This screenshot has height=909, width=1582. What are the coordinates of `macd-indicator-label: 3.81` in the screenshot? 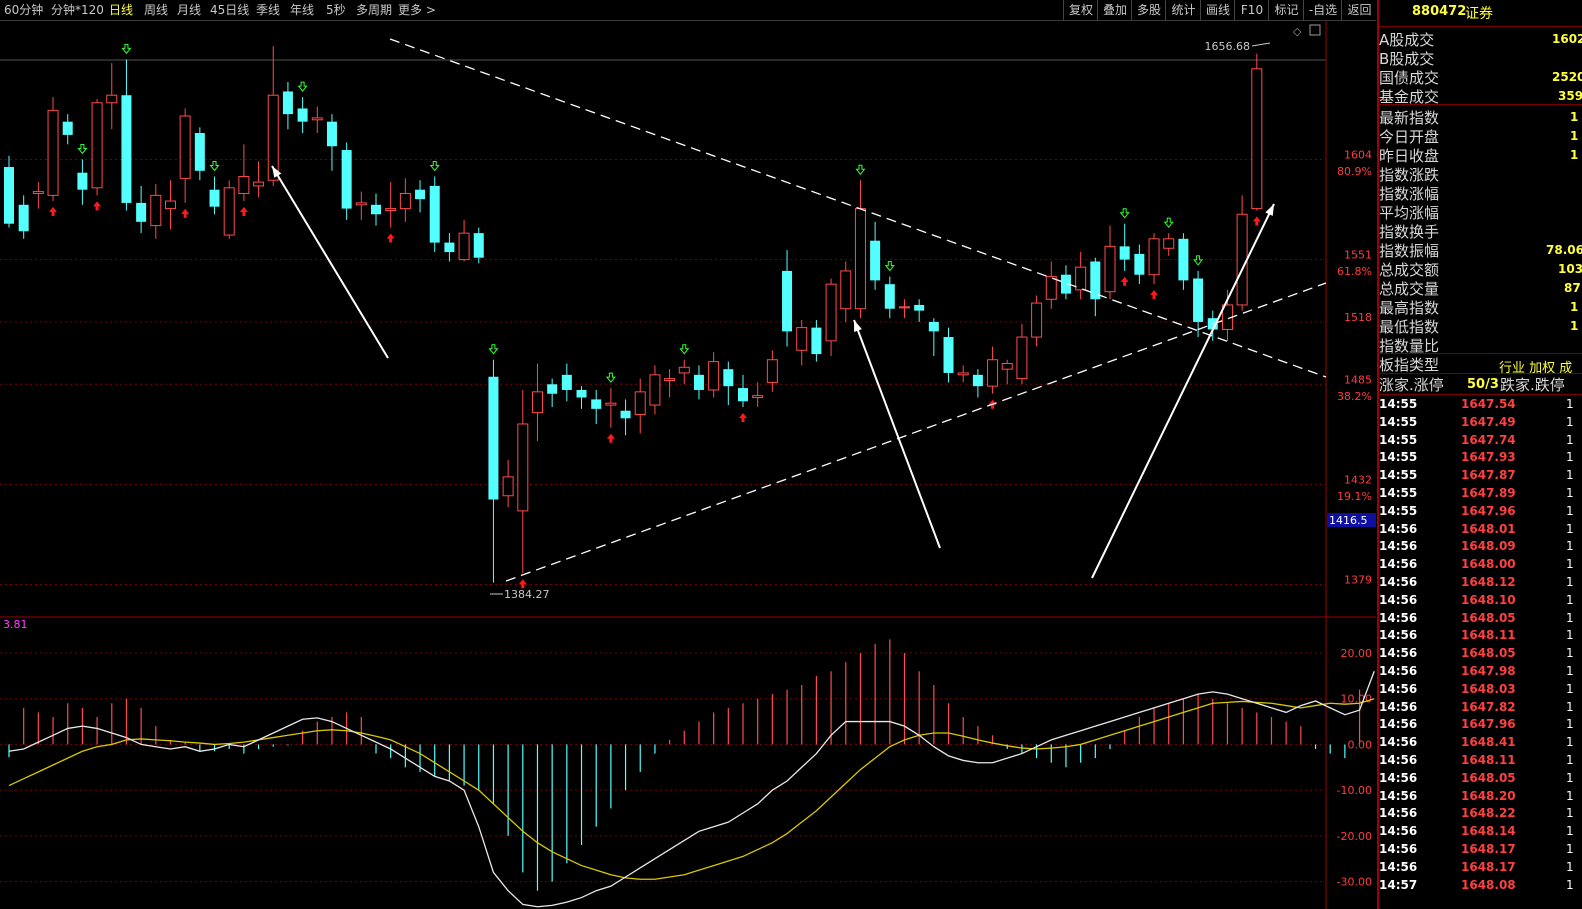 It's located at (15, 624).